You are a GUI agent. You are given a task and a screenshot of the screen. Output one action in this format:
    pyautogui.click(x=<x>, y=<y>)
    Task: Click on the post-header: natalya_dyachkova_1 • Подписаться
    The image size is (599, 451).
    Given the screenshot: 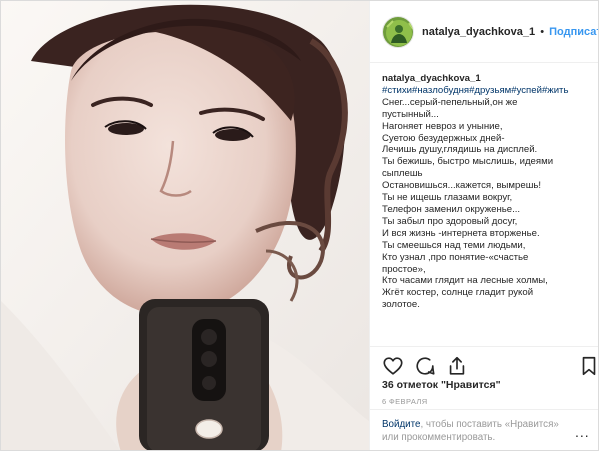 What is the action you would take?
    pyautogui.click(x=484, y=32)
    